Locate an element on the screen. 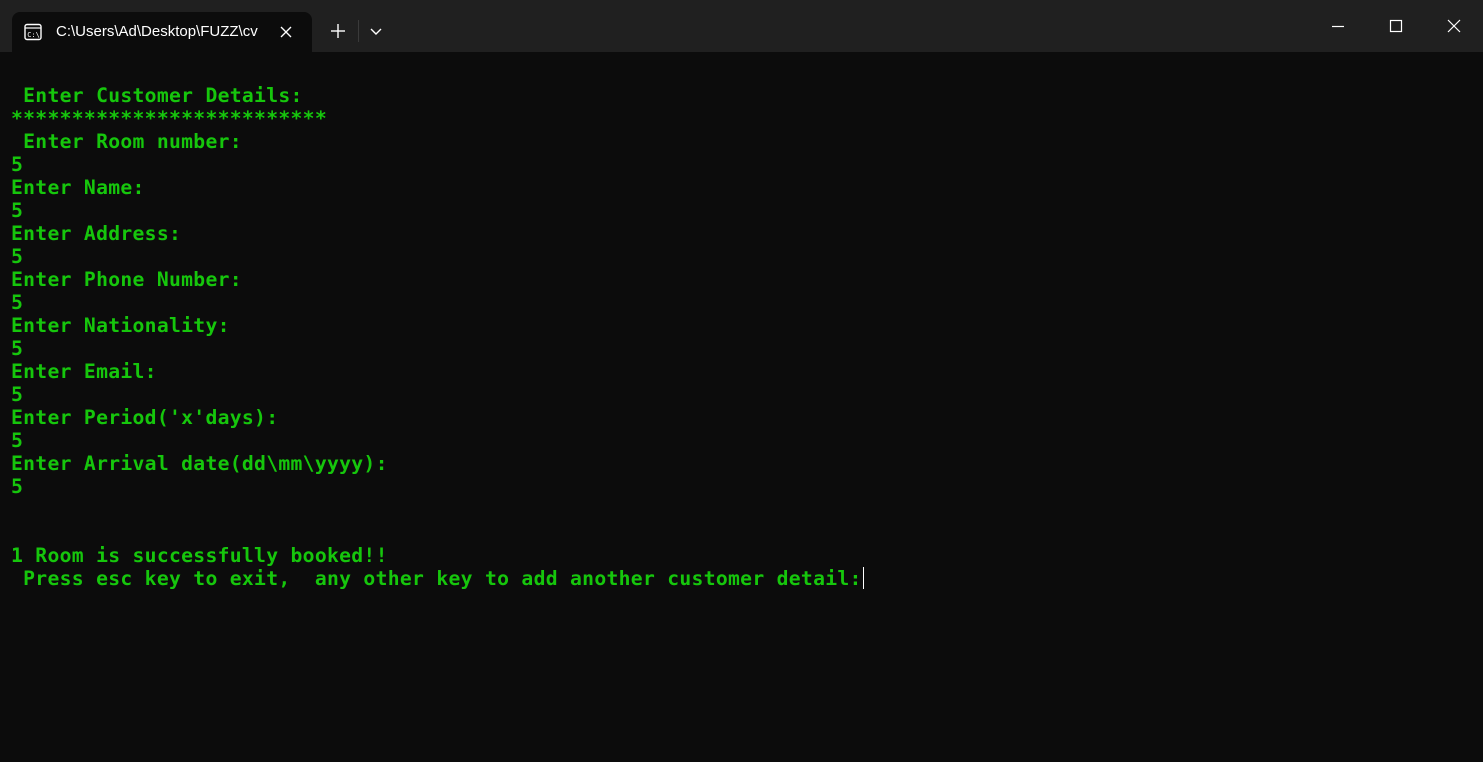 The width and height of the screenshot is (1483, 762). svg-text: C:\ is located at coordinates (33, 35).